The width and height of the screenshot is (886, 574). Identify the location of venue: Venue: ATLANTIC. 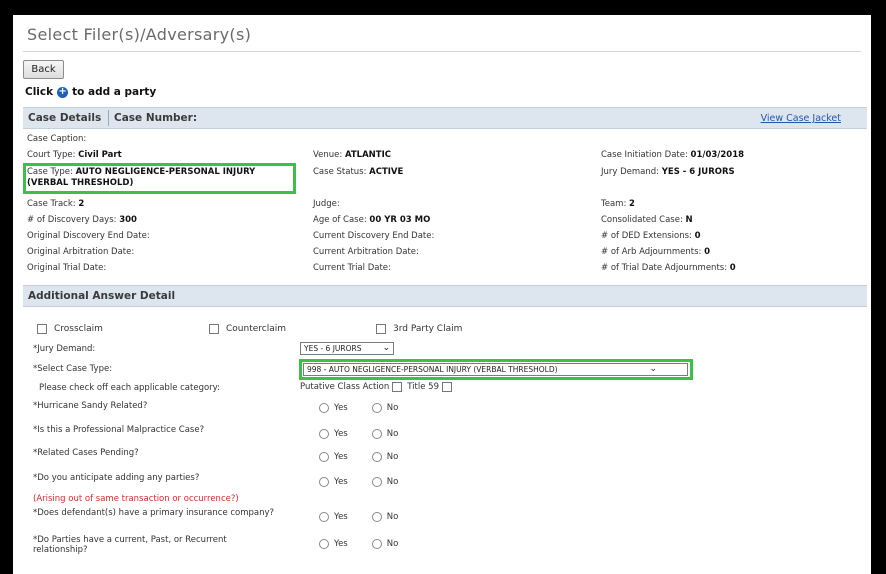
(352, 155).